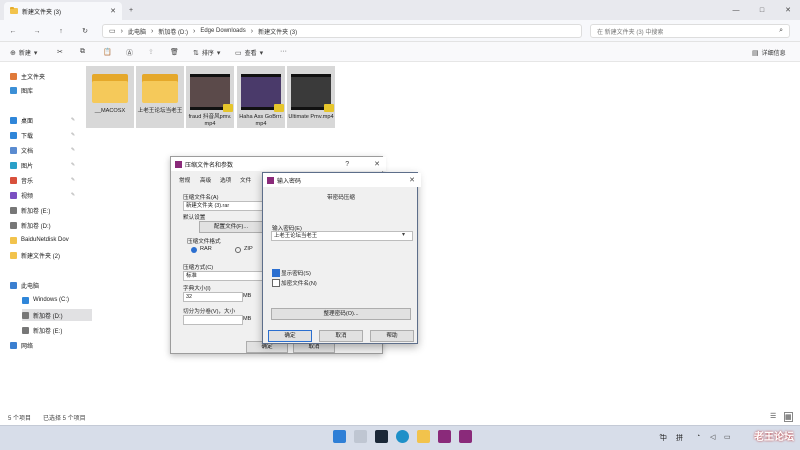 Image resolution: width=800 pixels, height=450 pixels. I want to click on chevron-down-icon: ▾, so click(403, 234).